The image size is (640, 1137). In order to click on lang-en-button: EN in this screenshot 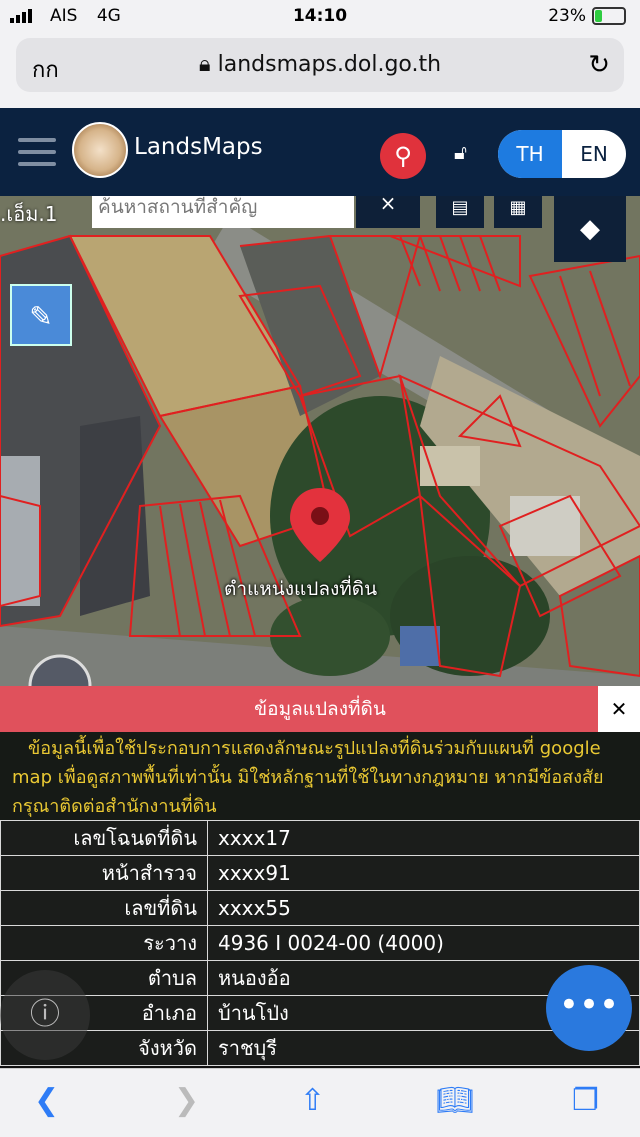, I will do `click(594, 154)`.